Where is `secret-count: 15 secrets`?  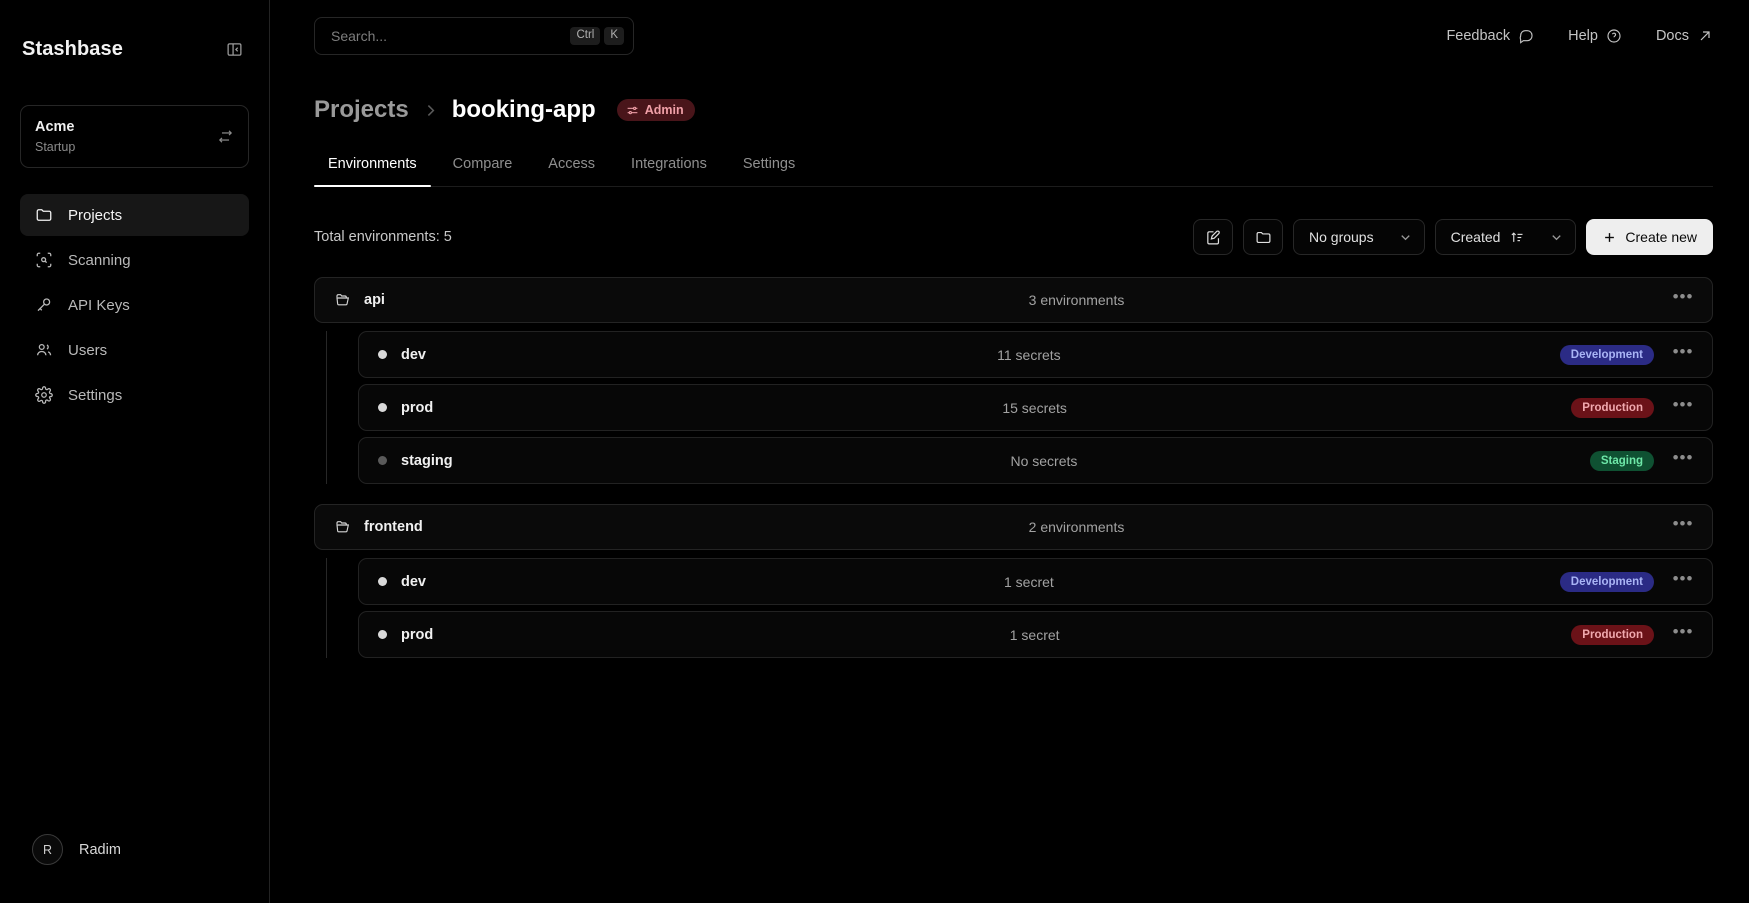
secret-count: 15 secrets is located at coordinates (1034, 407).